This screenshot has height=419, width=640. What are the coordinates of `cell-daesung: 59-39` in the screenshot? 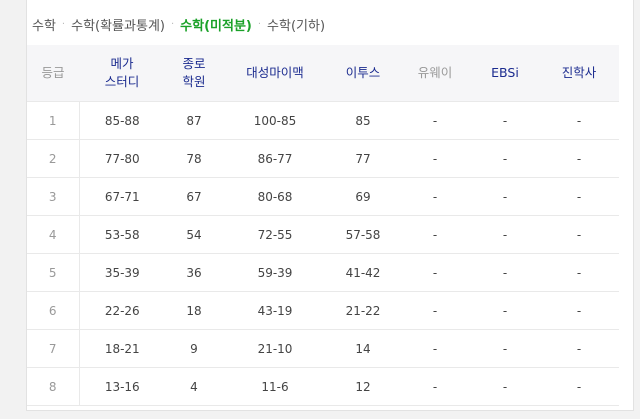 It's located at (275, 272).